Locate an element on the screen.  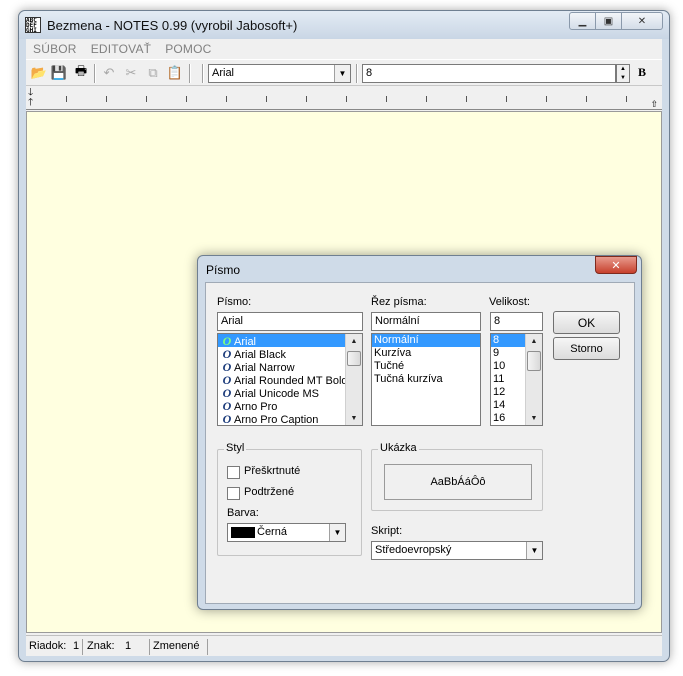
size-list-item: 10 is located at coordinates (508, 366).